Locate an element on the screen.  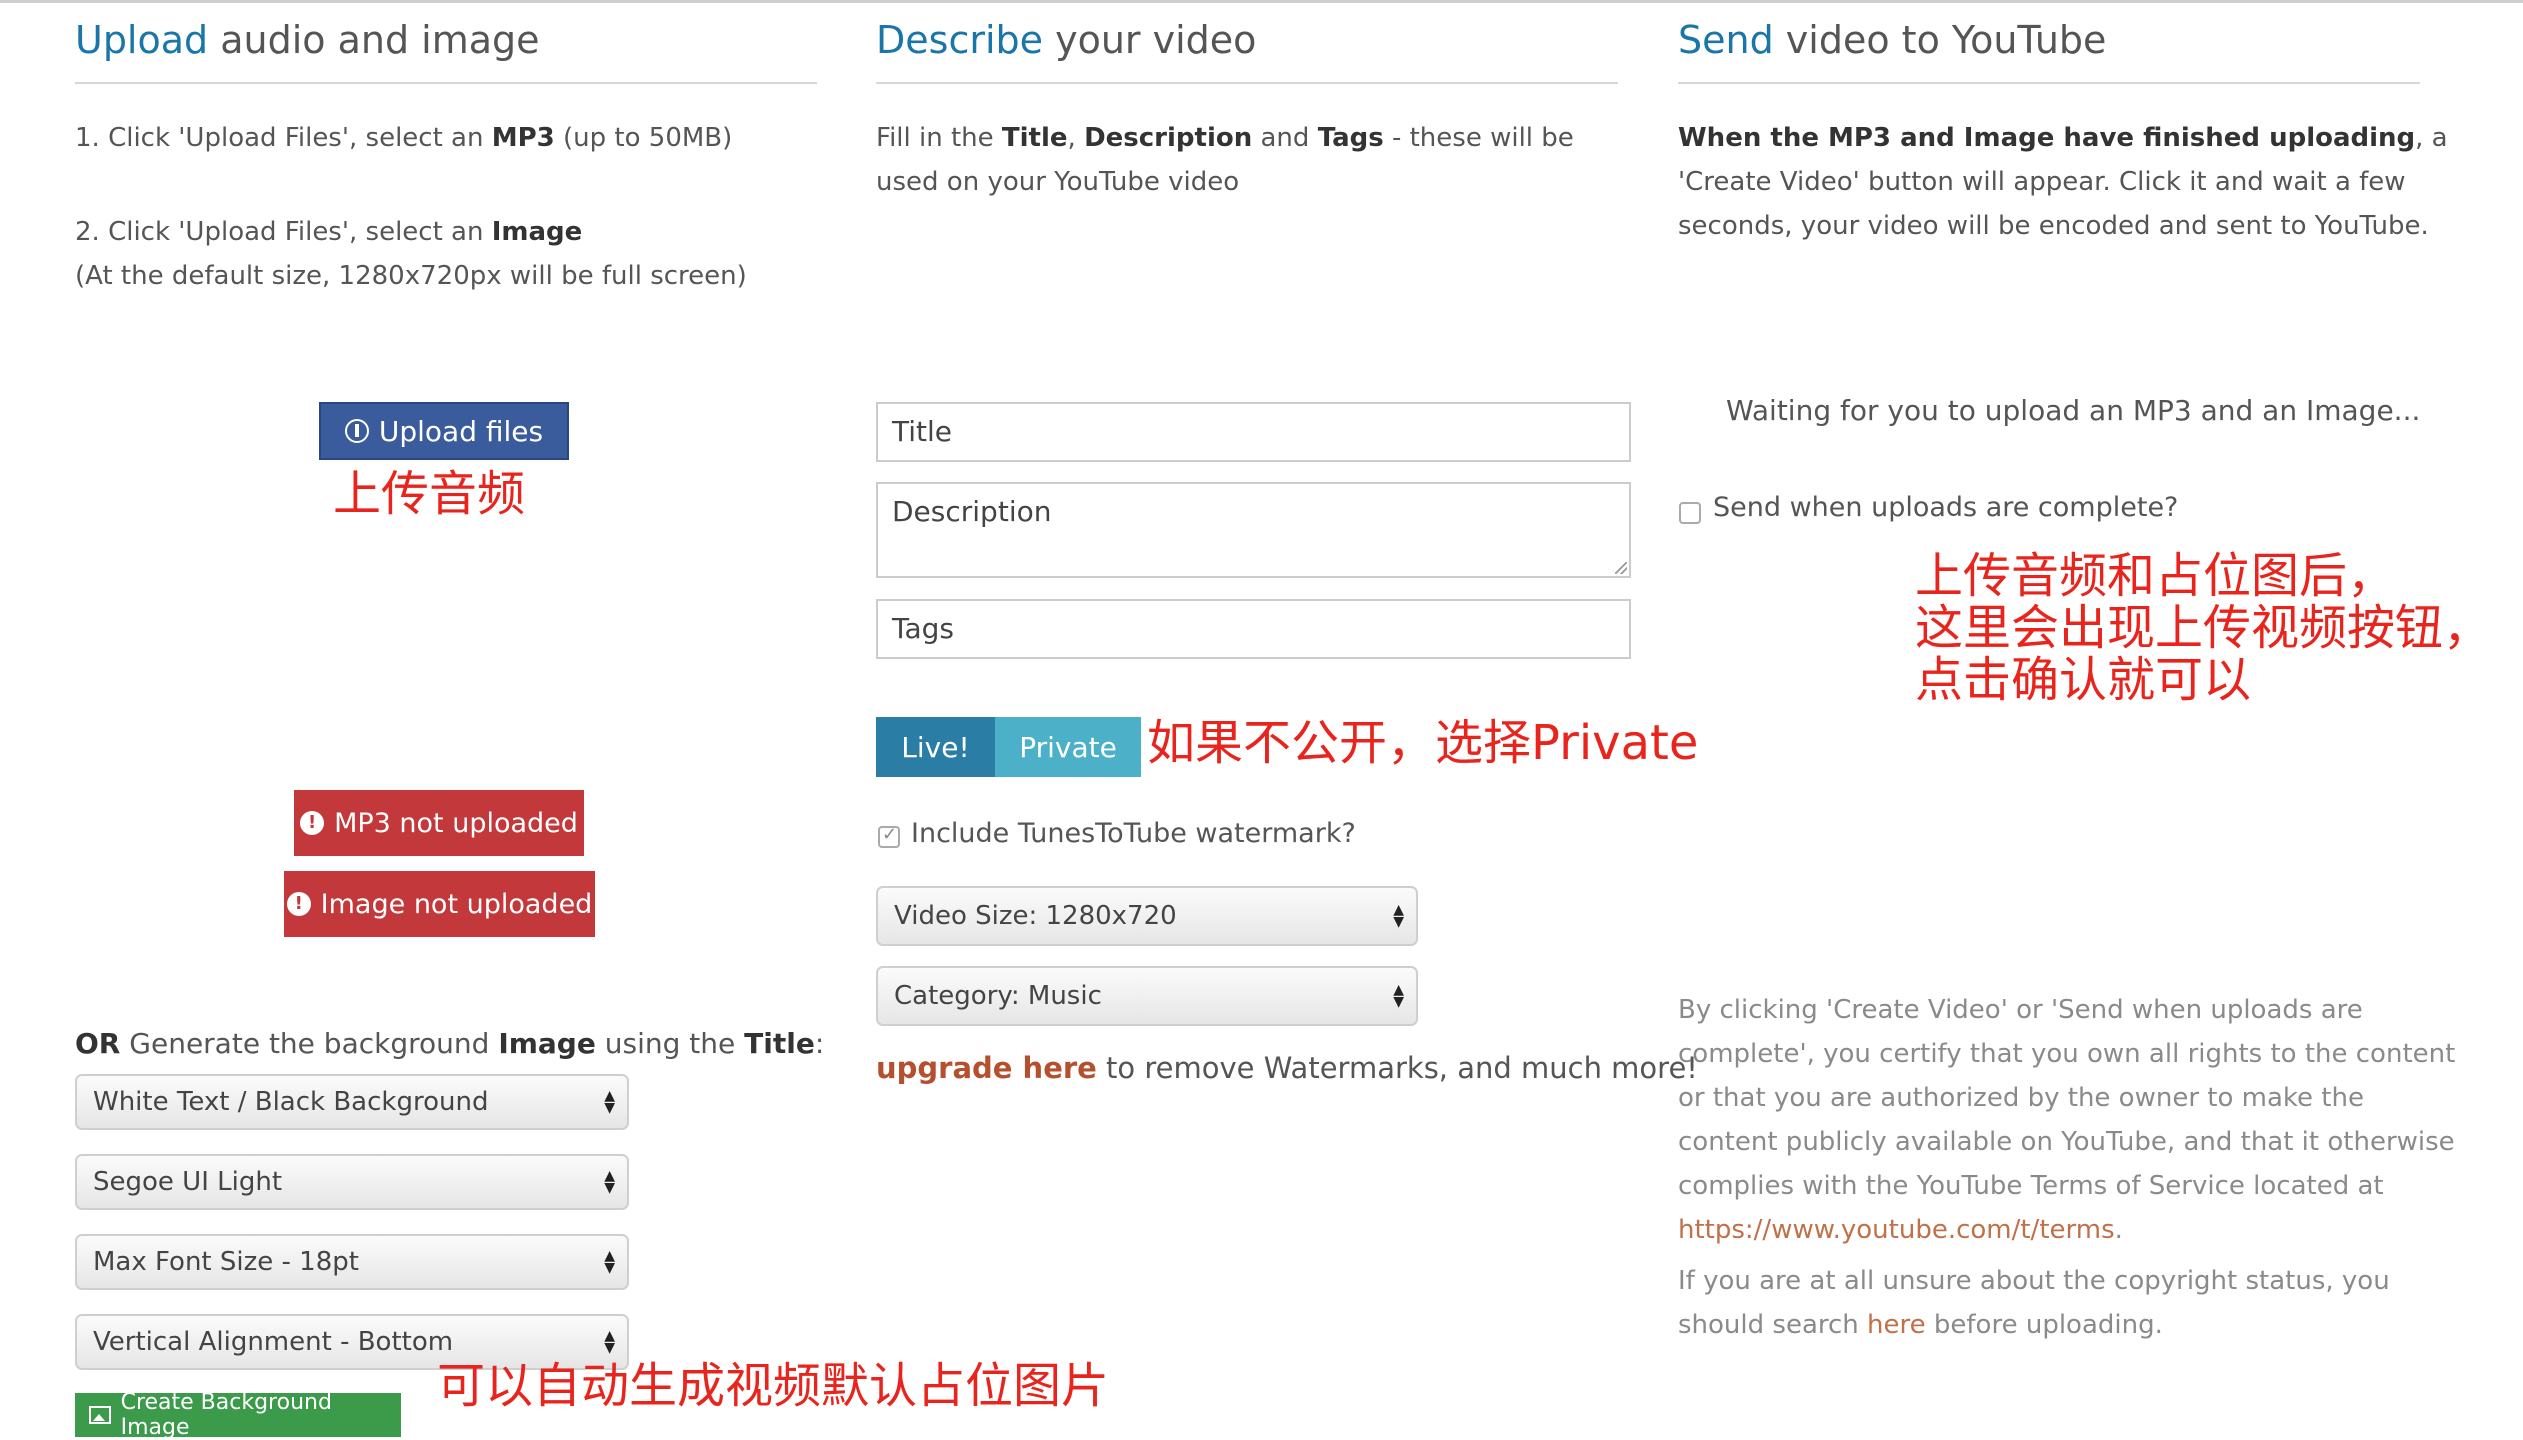
annotation-private: 如果不公开，选择Private is located at coordinates (1423, 743).